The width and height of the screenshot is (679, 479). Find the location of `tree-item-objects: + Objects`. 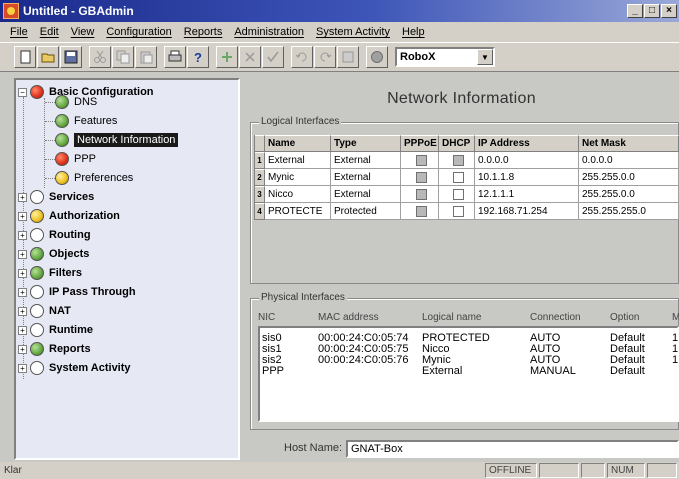

tree-item-objects: + Objects is located at coordinates (53, 254).